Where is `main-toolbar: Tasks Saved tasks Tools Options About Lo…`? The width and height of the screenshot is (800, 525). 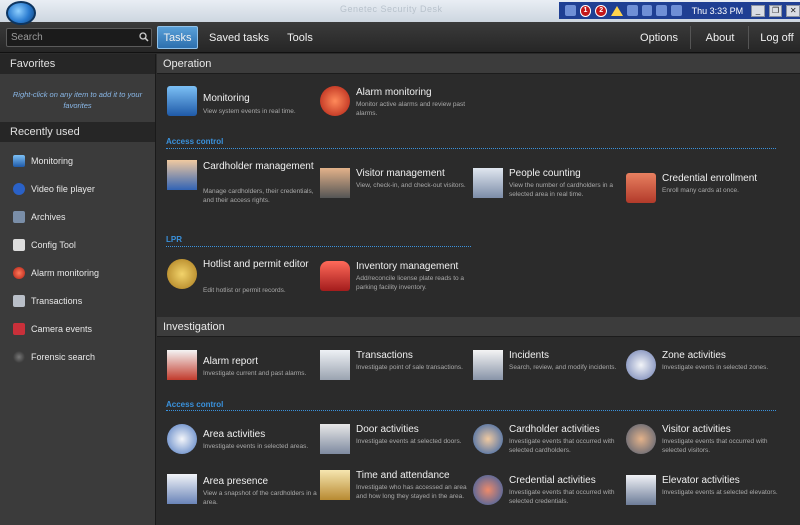
main-toolbar: Tasks Saved tasks Tools Options About Lo… is located at coordinates (400, 37).